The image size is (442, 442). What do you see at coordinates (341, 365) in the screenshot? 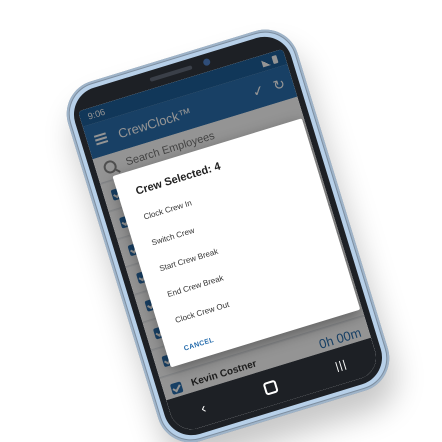
I see `recents-icon: |||` at bounding box center [341, 365].